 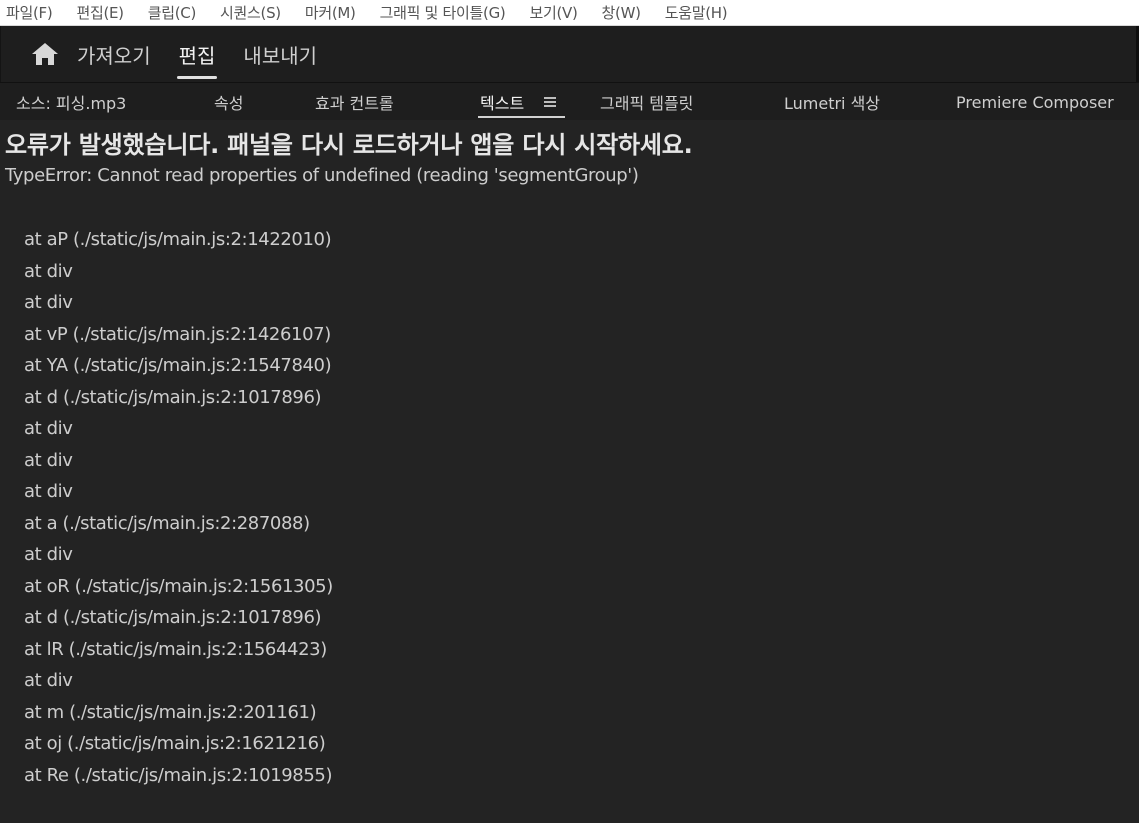 I want to click on stack-line: at m (./static/js/main.js:2:201161), so click(x=170, y=712).